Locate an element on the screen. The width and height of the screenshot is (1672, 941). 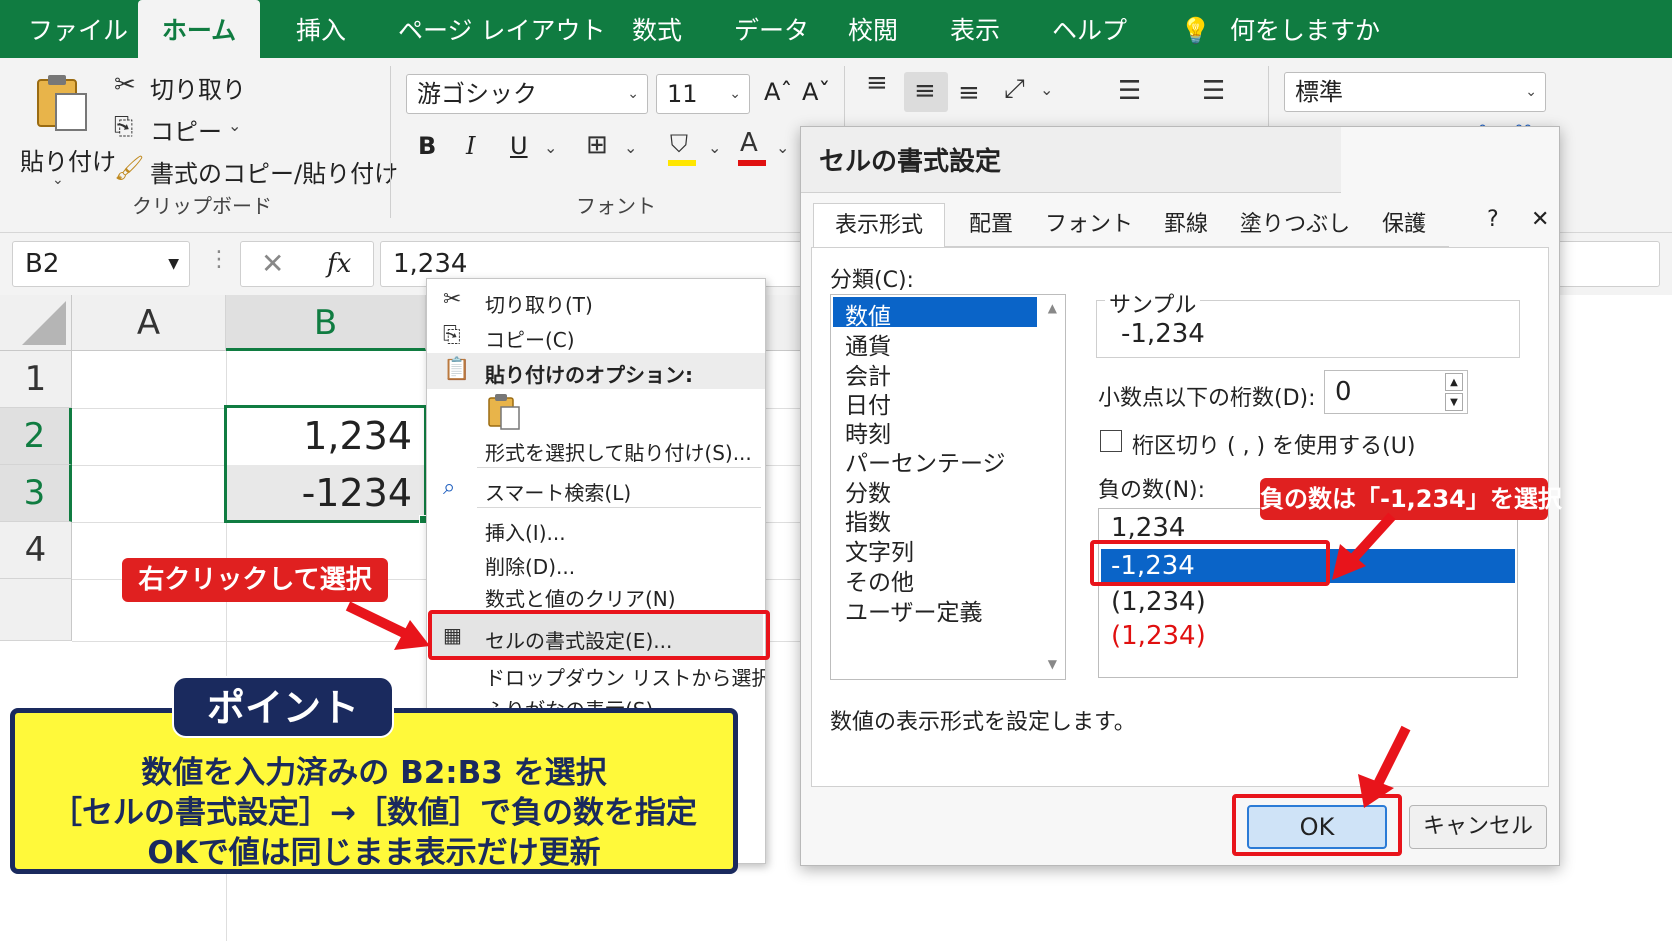
menu-item-copy: コピー(C) is located at coordinates (530, 338).